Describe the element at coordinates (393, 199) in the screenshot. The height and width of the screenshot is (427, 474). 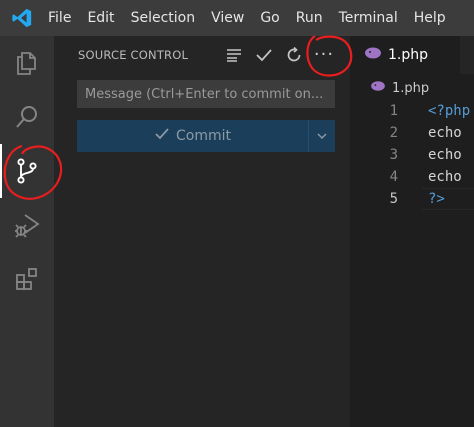
I see `line-number: 5` at that location.